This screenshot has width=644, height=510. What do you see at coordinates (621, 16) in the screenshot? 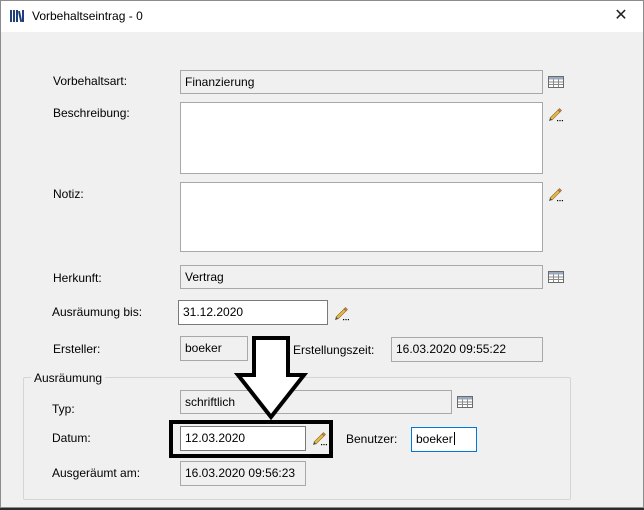
I see `close-button: ✕` at bounding box center [621, 16].